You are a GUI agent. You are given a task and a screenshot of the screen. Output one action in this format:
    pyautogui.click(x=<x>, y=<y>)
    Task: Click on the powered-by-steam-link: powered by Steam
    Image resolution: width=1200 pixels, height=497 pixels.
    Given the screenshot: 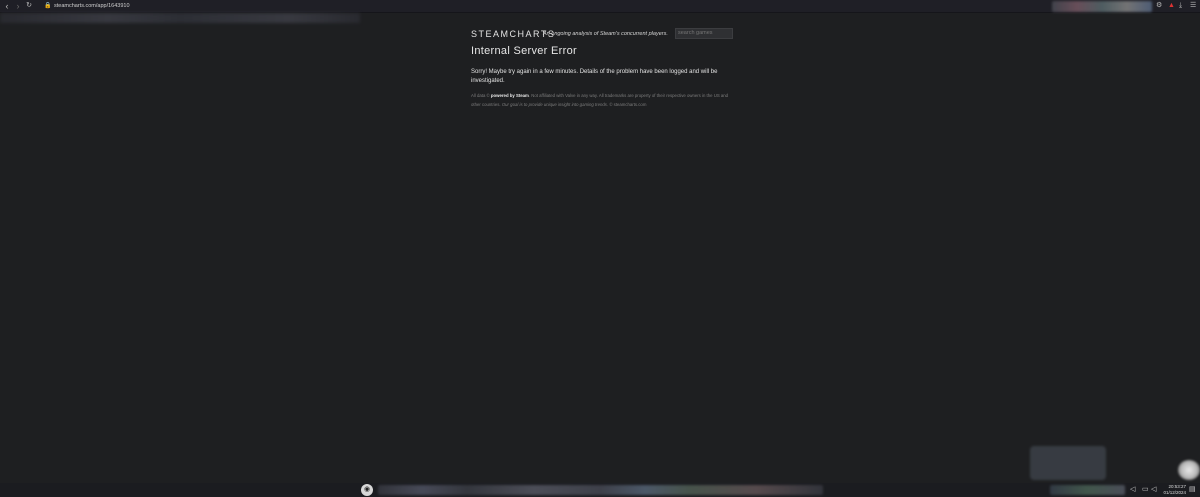 What is the action you would take?
    pyautogui.click(x=510, y=95)
    